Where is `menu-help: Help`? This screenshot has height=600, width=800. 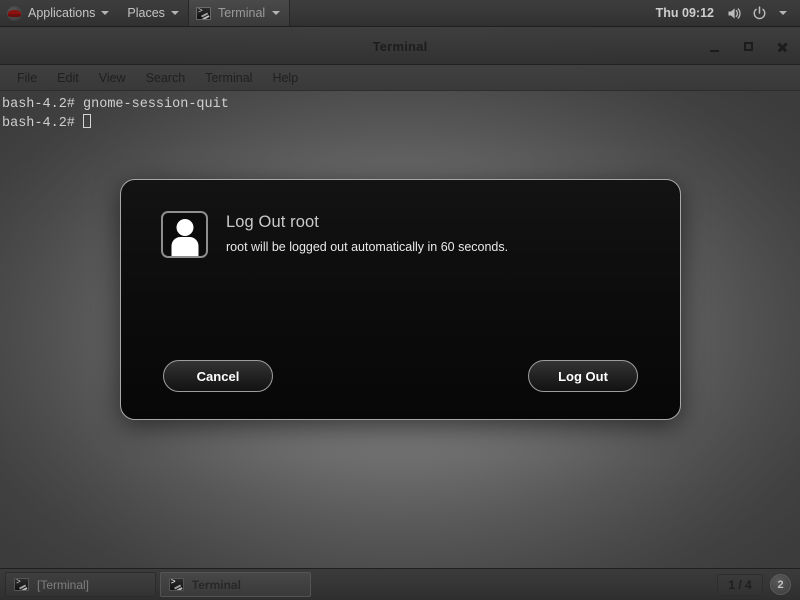
menu-help: Help is located at coordinates (285, 78).